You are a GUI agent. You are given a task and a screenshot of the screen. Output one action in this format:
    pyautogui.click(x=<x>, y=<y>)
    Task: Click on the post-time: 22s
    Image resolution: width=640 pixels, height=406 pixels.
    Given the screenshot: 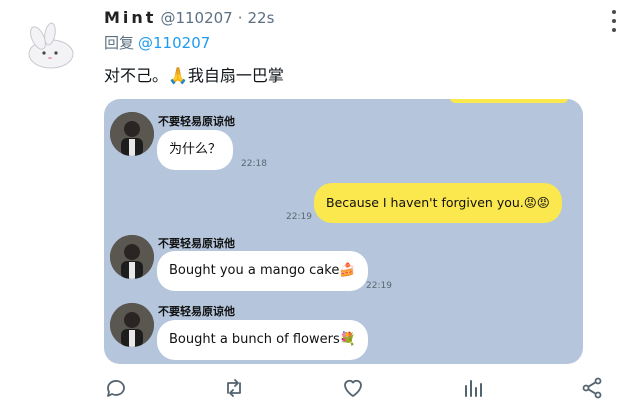 What is the action you would take?
    pyautogui.click(x=261, y=18)
    